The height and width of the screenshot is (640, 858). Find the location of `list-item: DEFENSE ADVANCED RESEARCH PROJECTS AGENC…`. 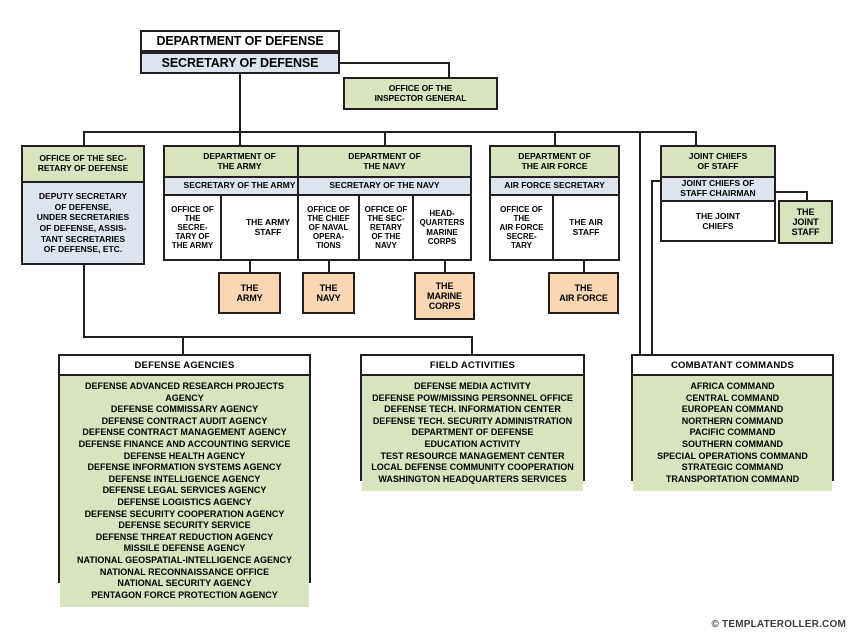

list-item: DEFENSE ADVANCED RESEARCH PROJECTS AGENC… is located at coordinates (184, 392).